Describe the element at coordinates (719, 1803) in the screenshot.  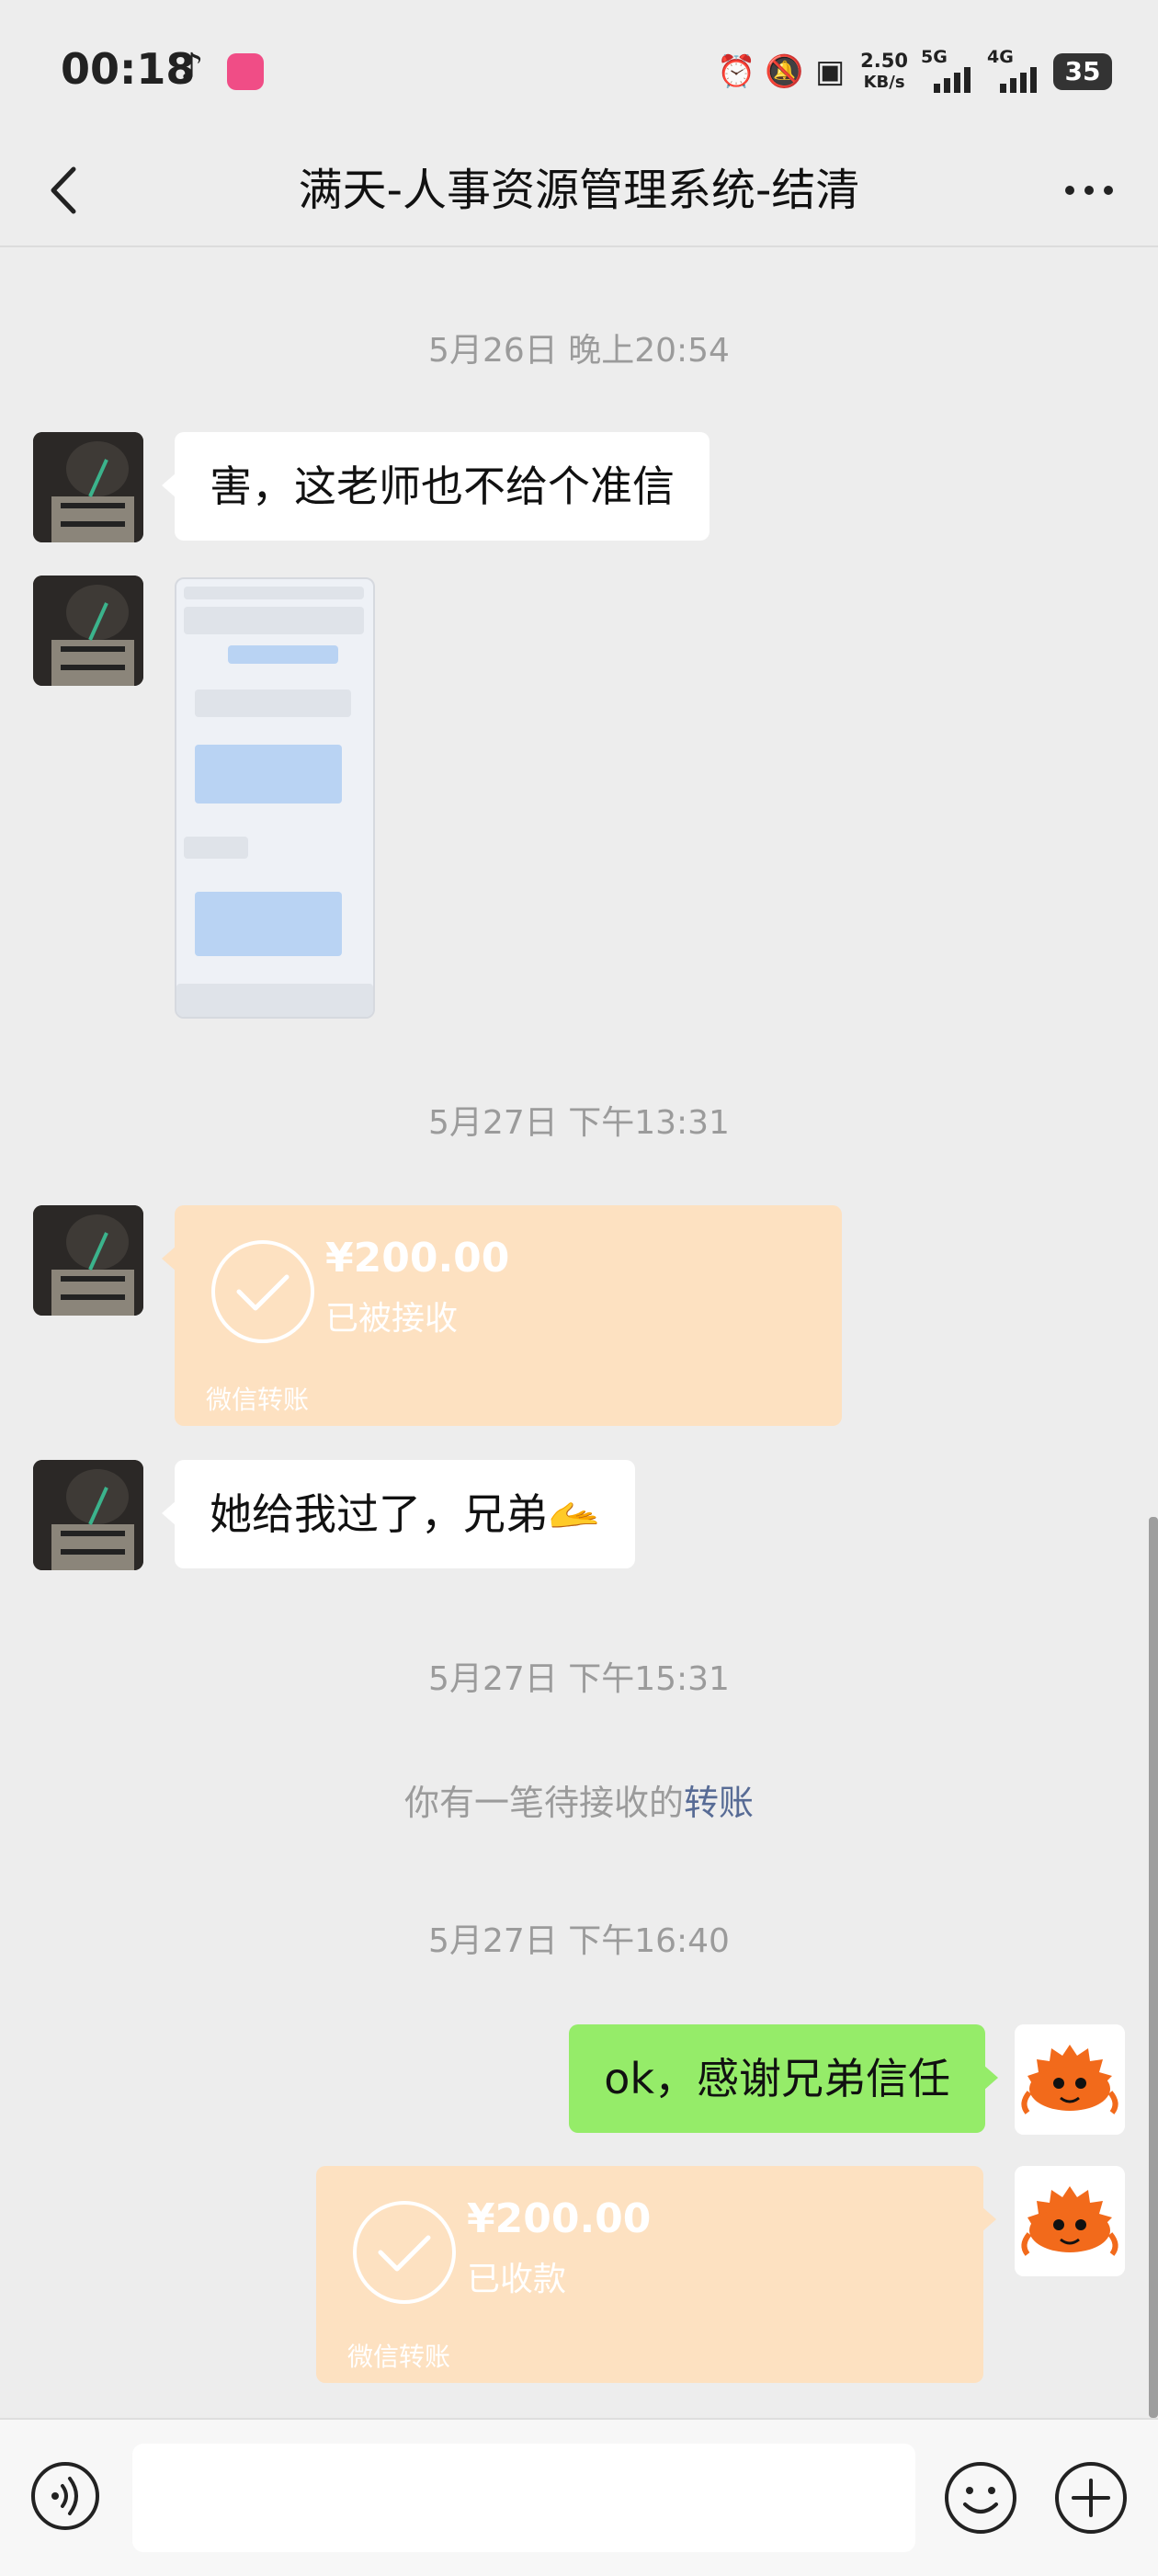
I see `transfer-link: 转账` at that location.